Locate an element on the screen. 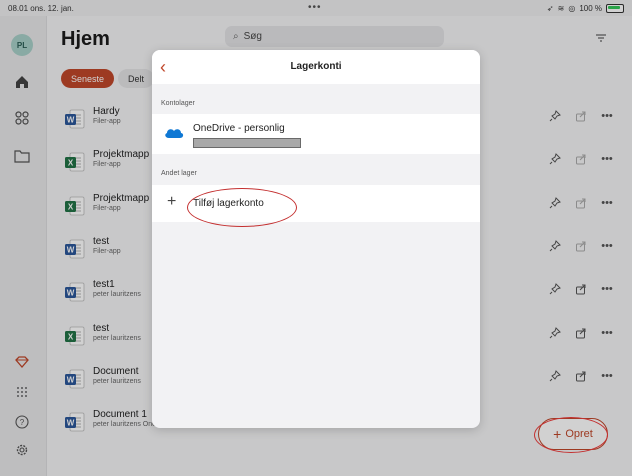 The image size is (632, 476). account-email-redacted is located at coordinates (247, 143).